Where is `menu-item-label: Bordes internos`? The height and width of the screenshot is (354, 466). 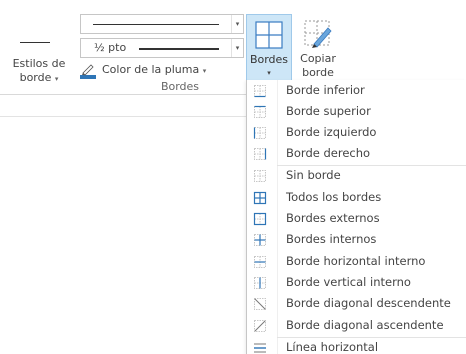
menu-item-label: Bordes internos is located at coordinates (331, 239).